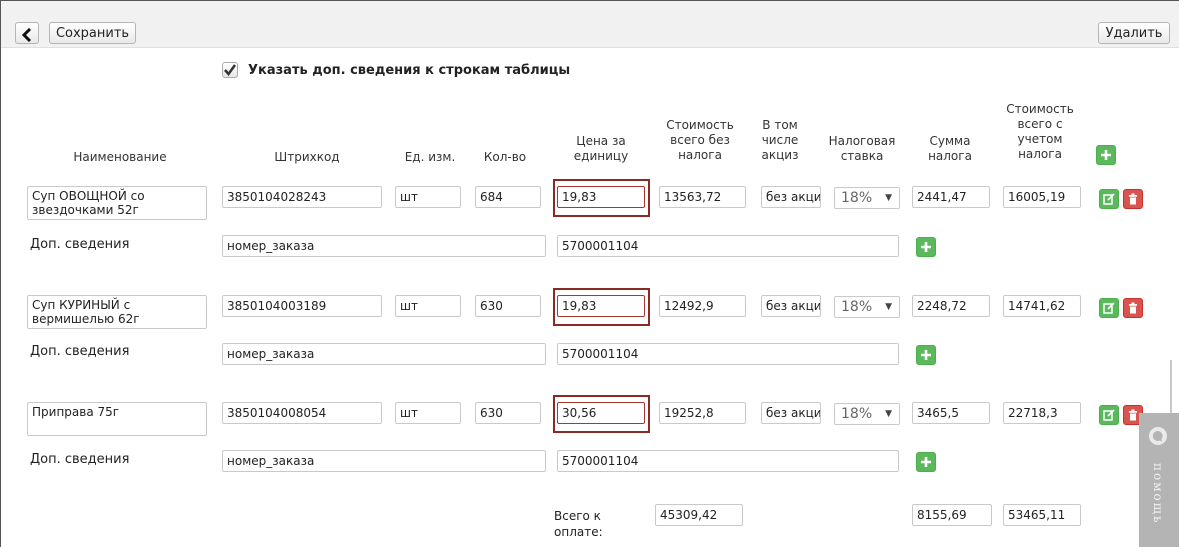 Image resolution: width=1179 pixels, height=547 pixels. Describe the element at coordinates (791, 306) in the screenshot. I see `row2-excise-field: без акциз` at that location.